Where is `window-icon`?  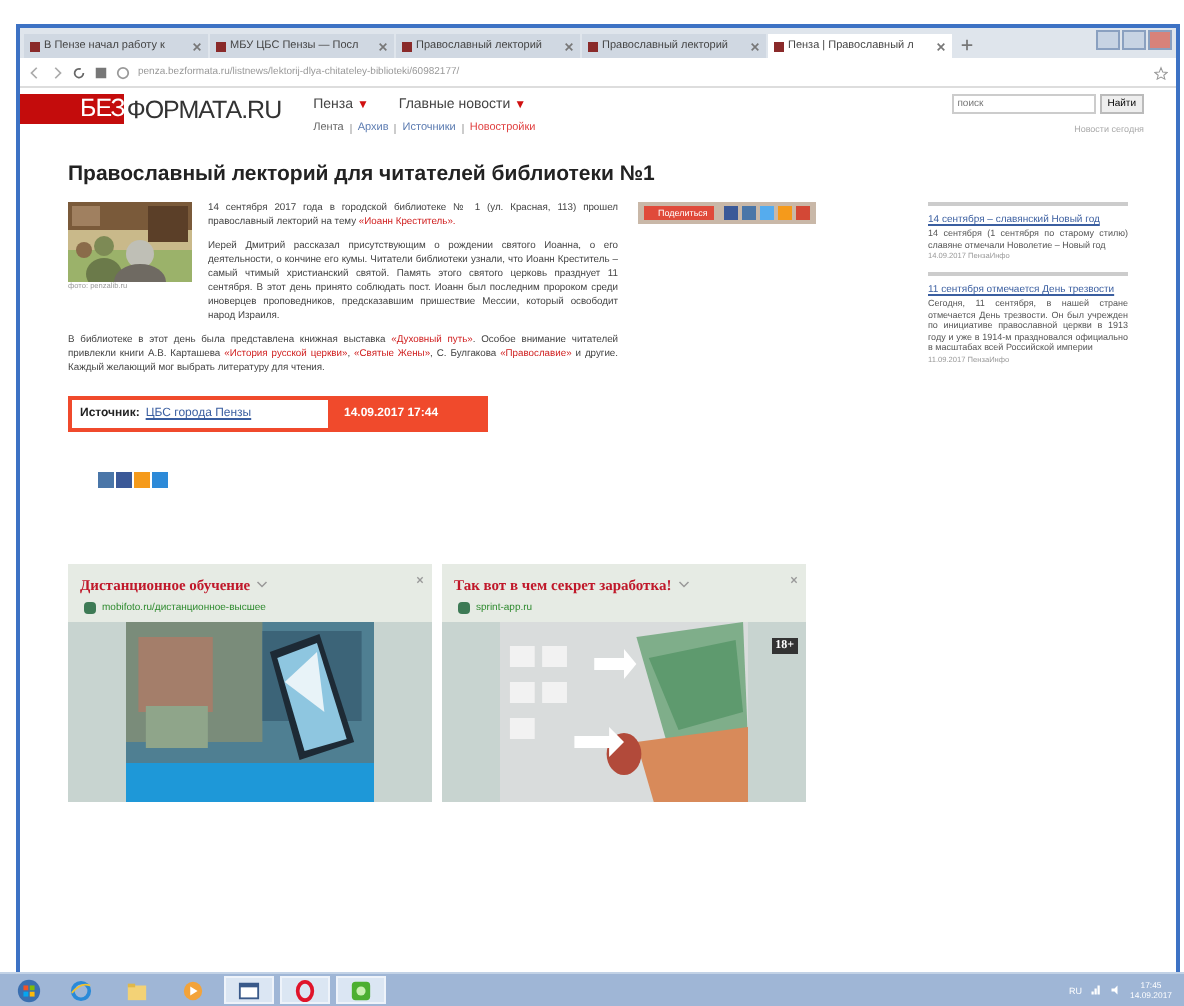
window-icon is located at coordinates (249, 990).